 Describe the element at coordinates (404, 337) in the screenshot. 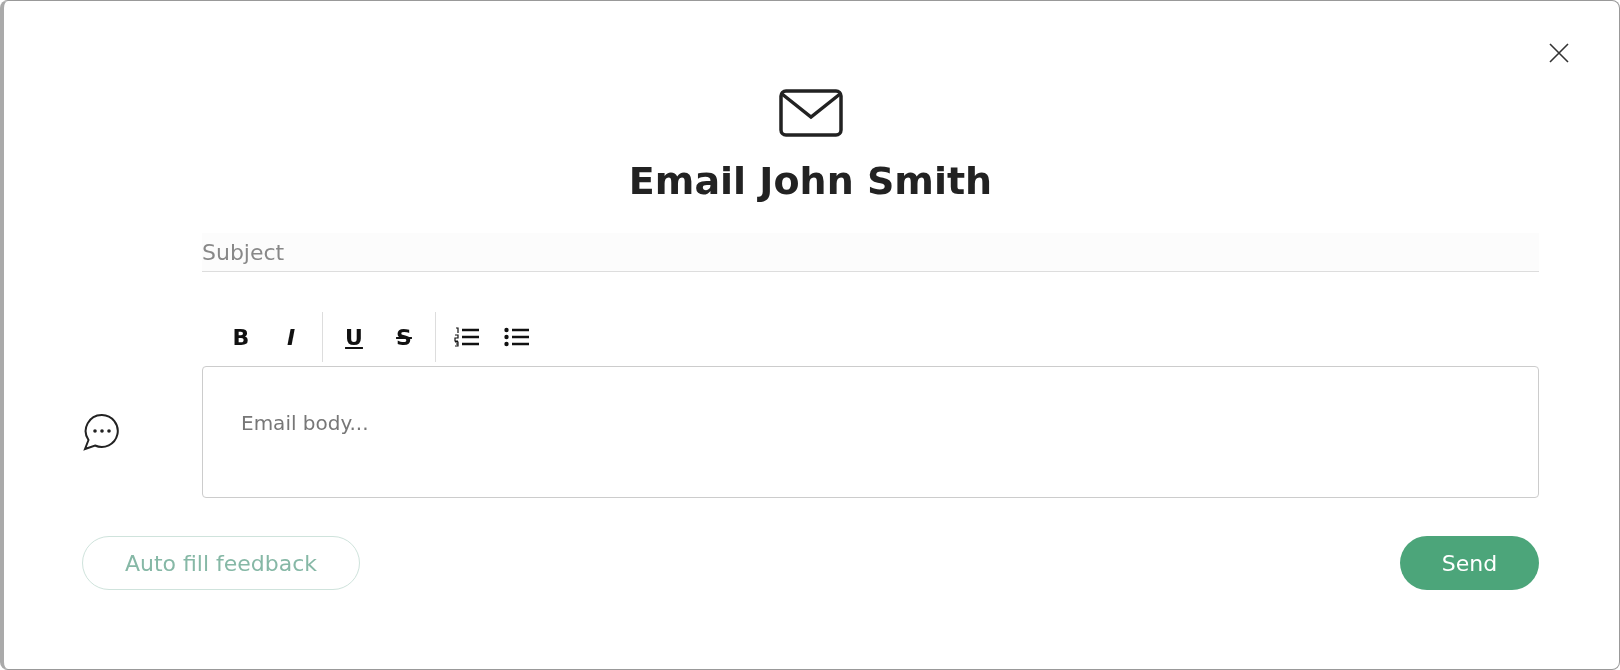

I see `strike-button: S` at that location.